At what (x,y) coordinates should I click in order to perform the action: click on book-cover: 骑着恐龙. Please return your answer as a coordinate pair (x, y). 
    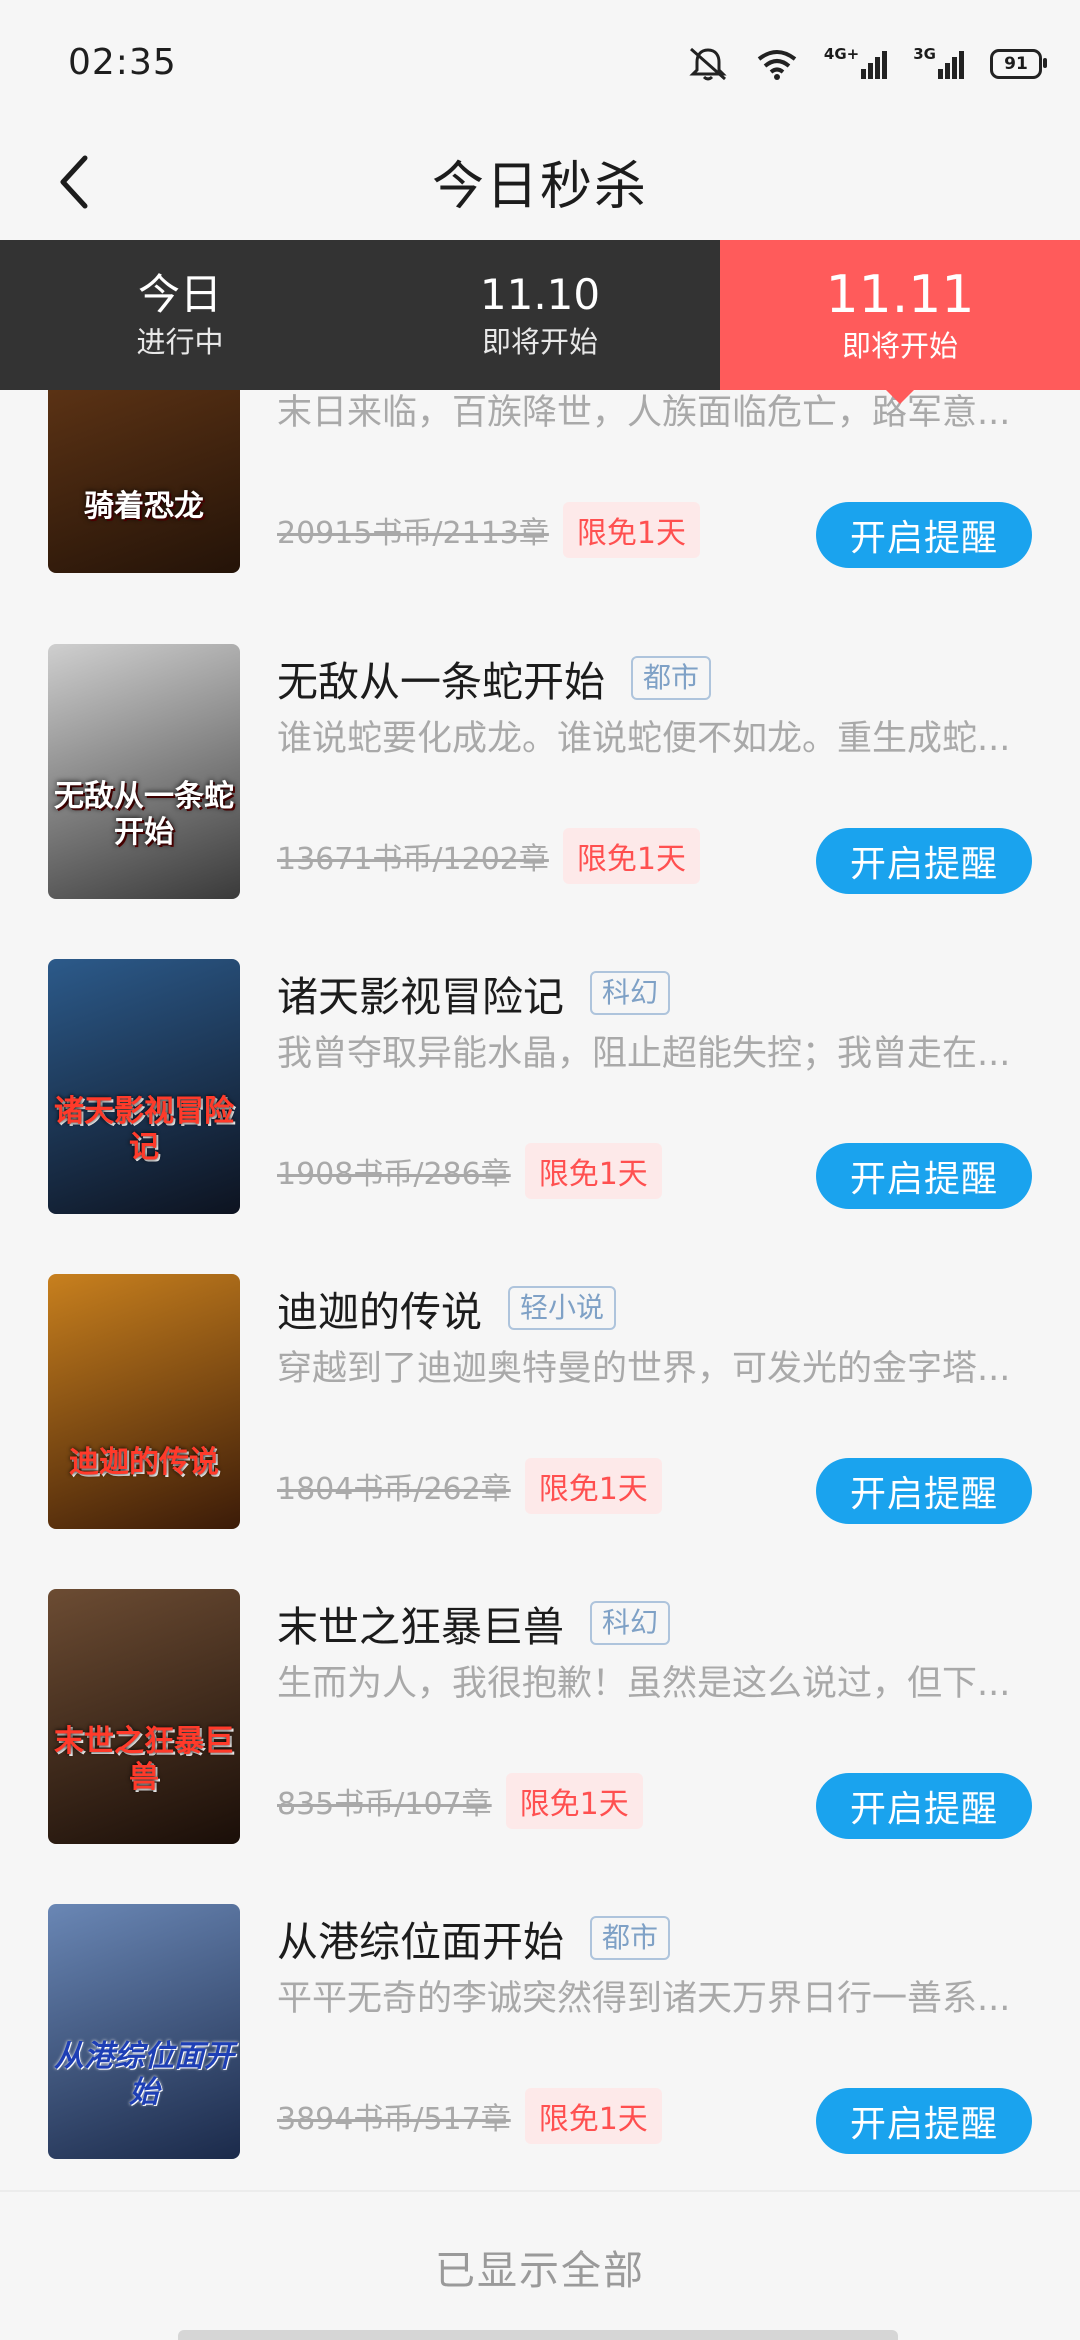
    Looking at the image, I should click on (144, 481).